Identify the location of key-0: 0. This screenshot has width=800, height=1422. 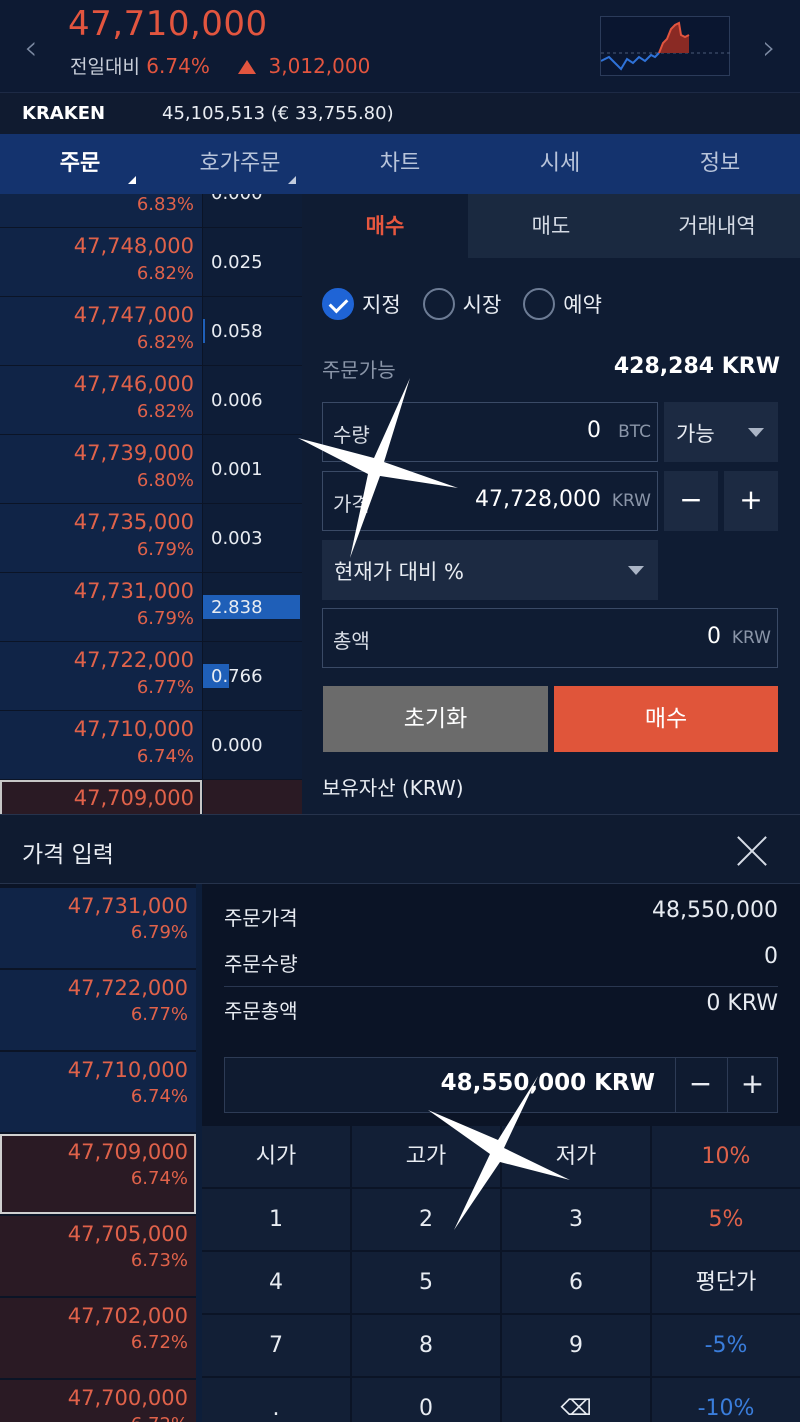
(426, 1400).